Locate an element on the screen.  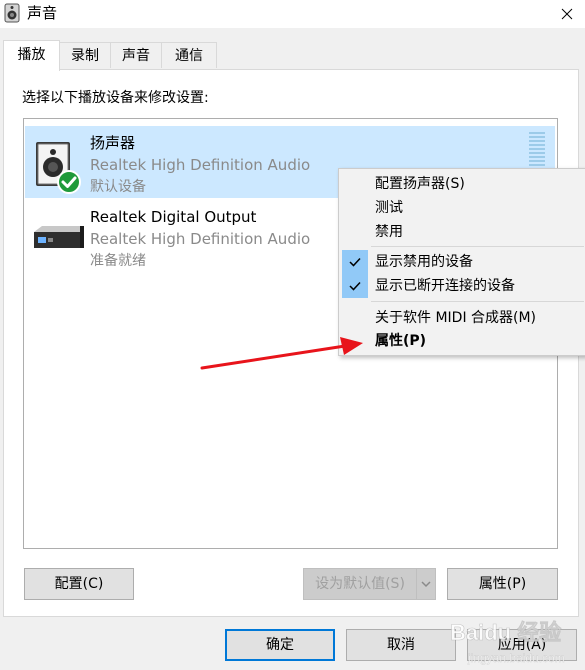
menu-item-show-disabled: 显示禁用的设备 is located at coordinates (462, 262).